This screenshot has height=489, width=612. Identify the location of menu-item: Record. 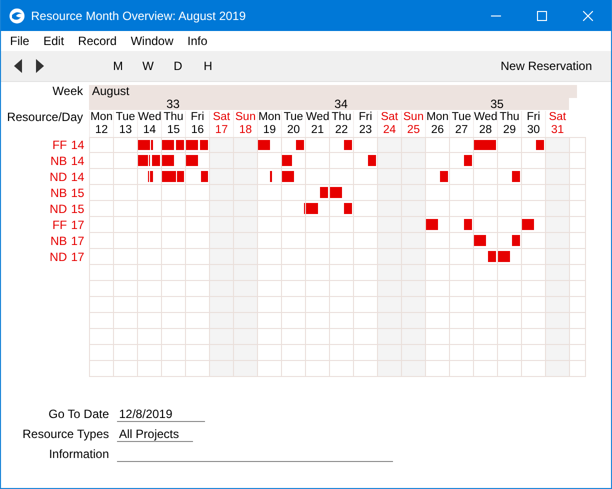
(97, 41).